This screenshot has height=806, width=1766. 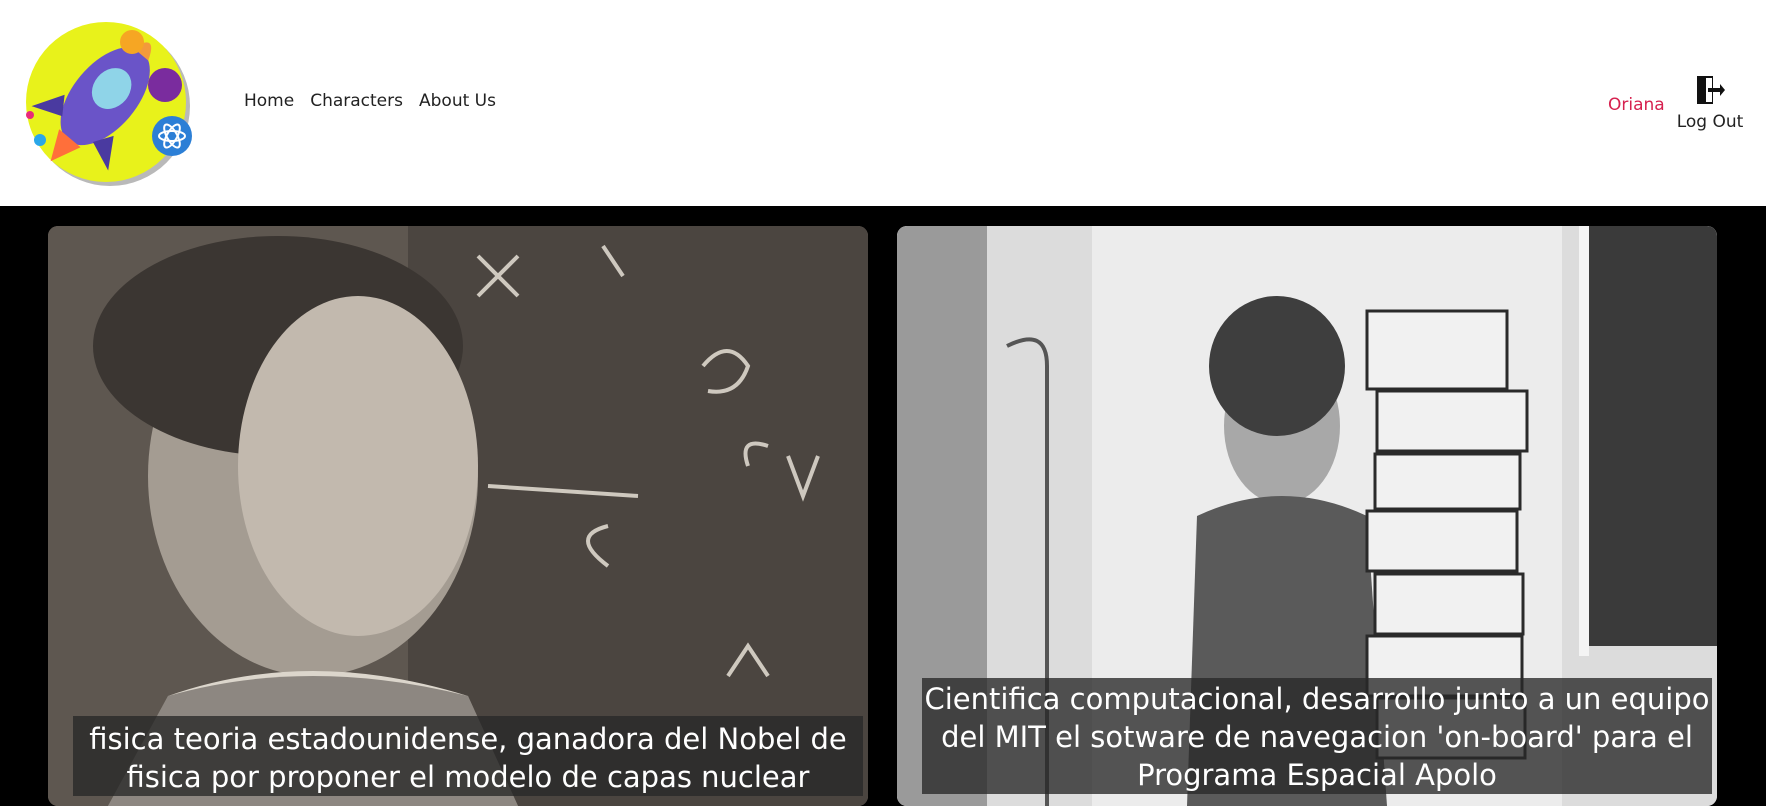 I want to click on nav-home: Home, so click(x=269, y=101).